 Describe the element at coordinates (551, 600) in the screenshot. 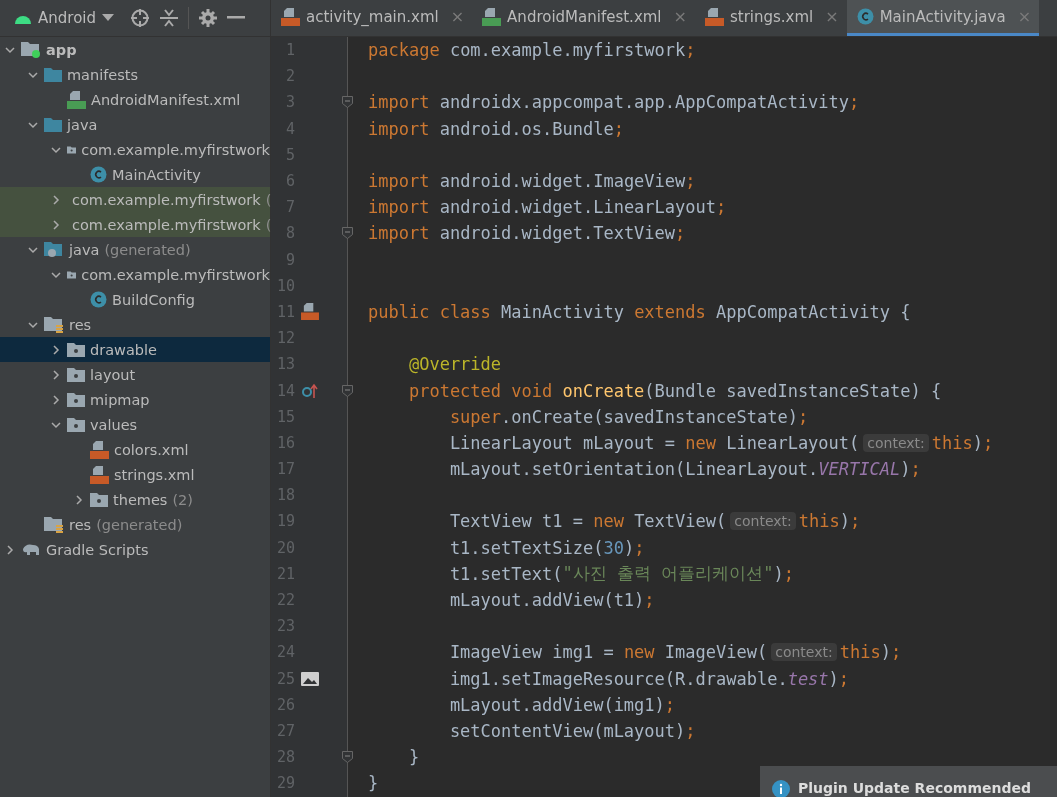

I see `code-line: mLayout.addView(t1);` at that location.